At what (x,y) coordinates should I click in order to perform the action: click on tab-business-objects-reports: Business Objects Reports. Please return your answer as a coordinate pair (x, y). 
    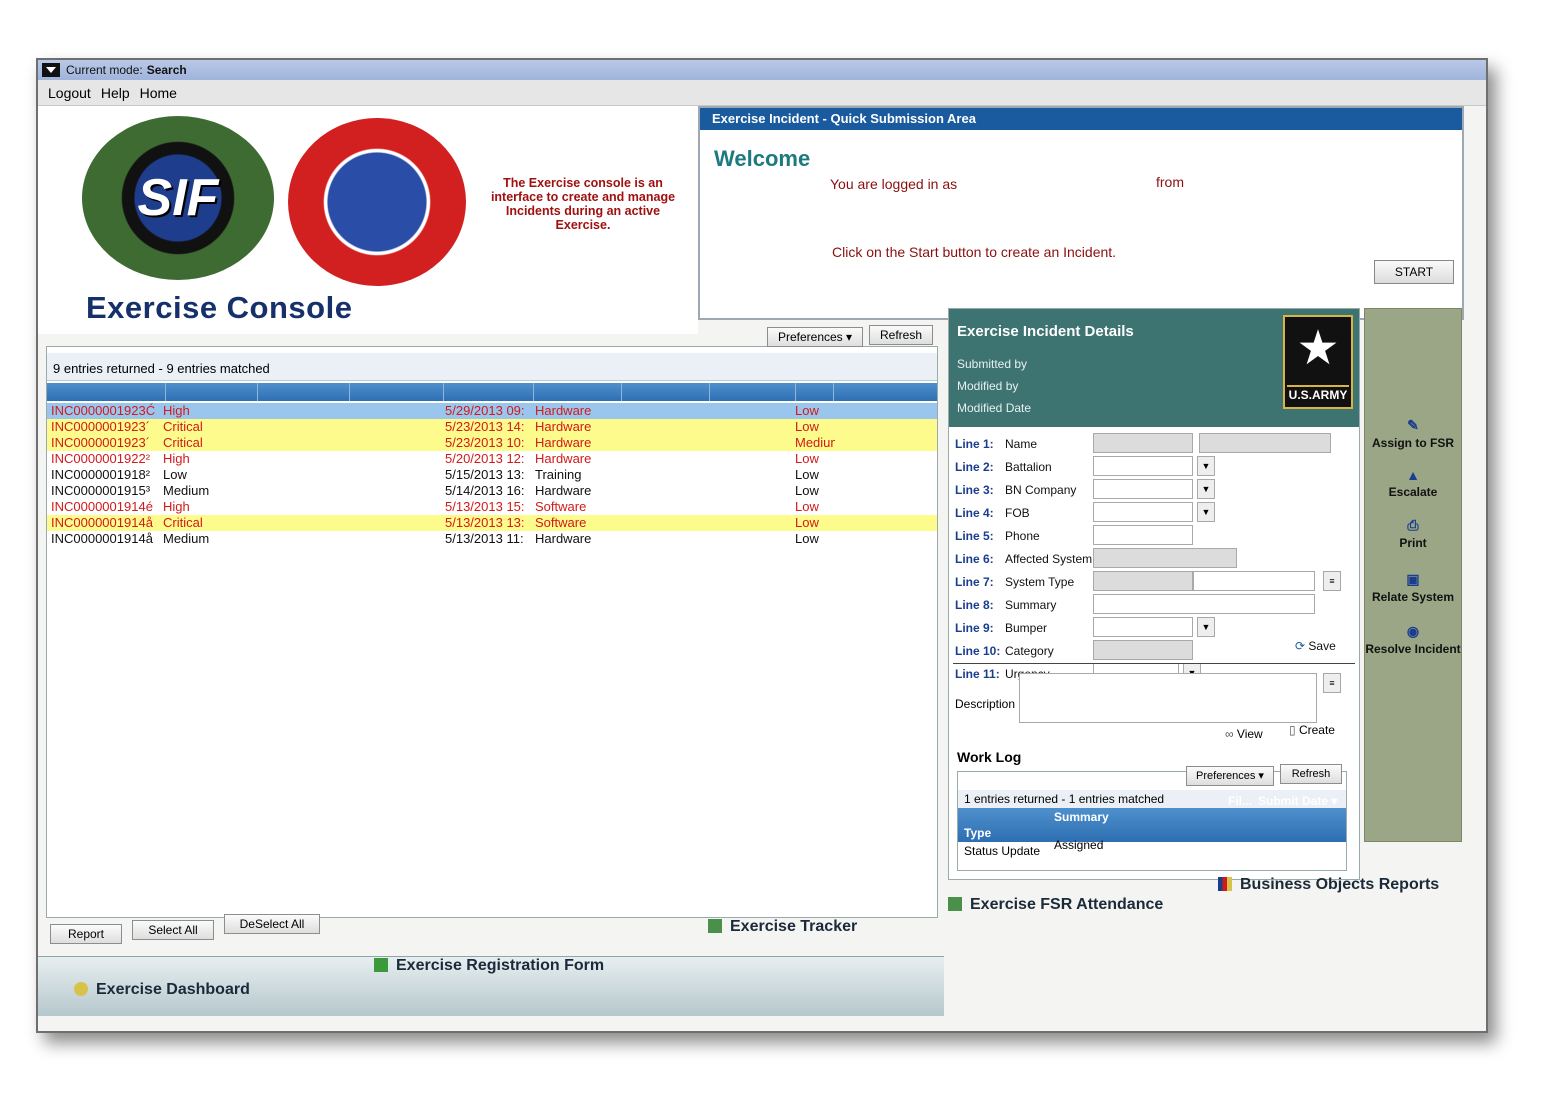
    Looking at the image, I should click on (1328, 885).